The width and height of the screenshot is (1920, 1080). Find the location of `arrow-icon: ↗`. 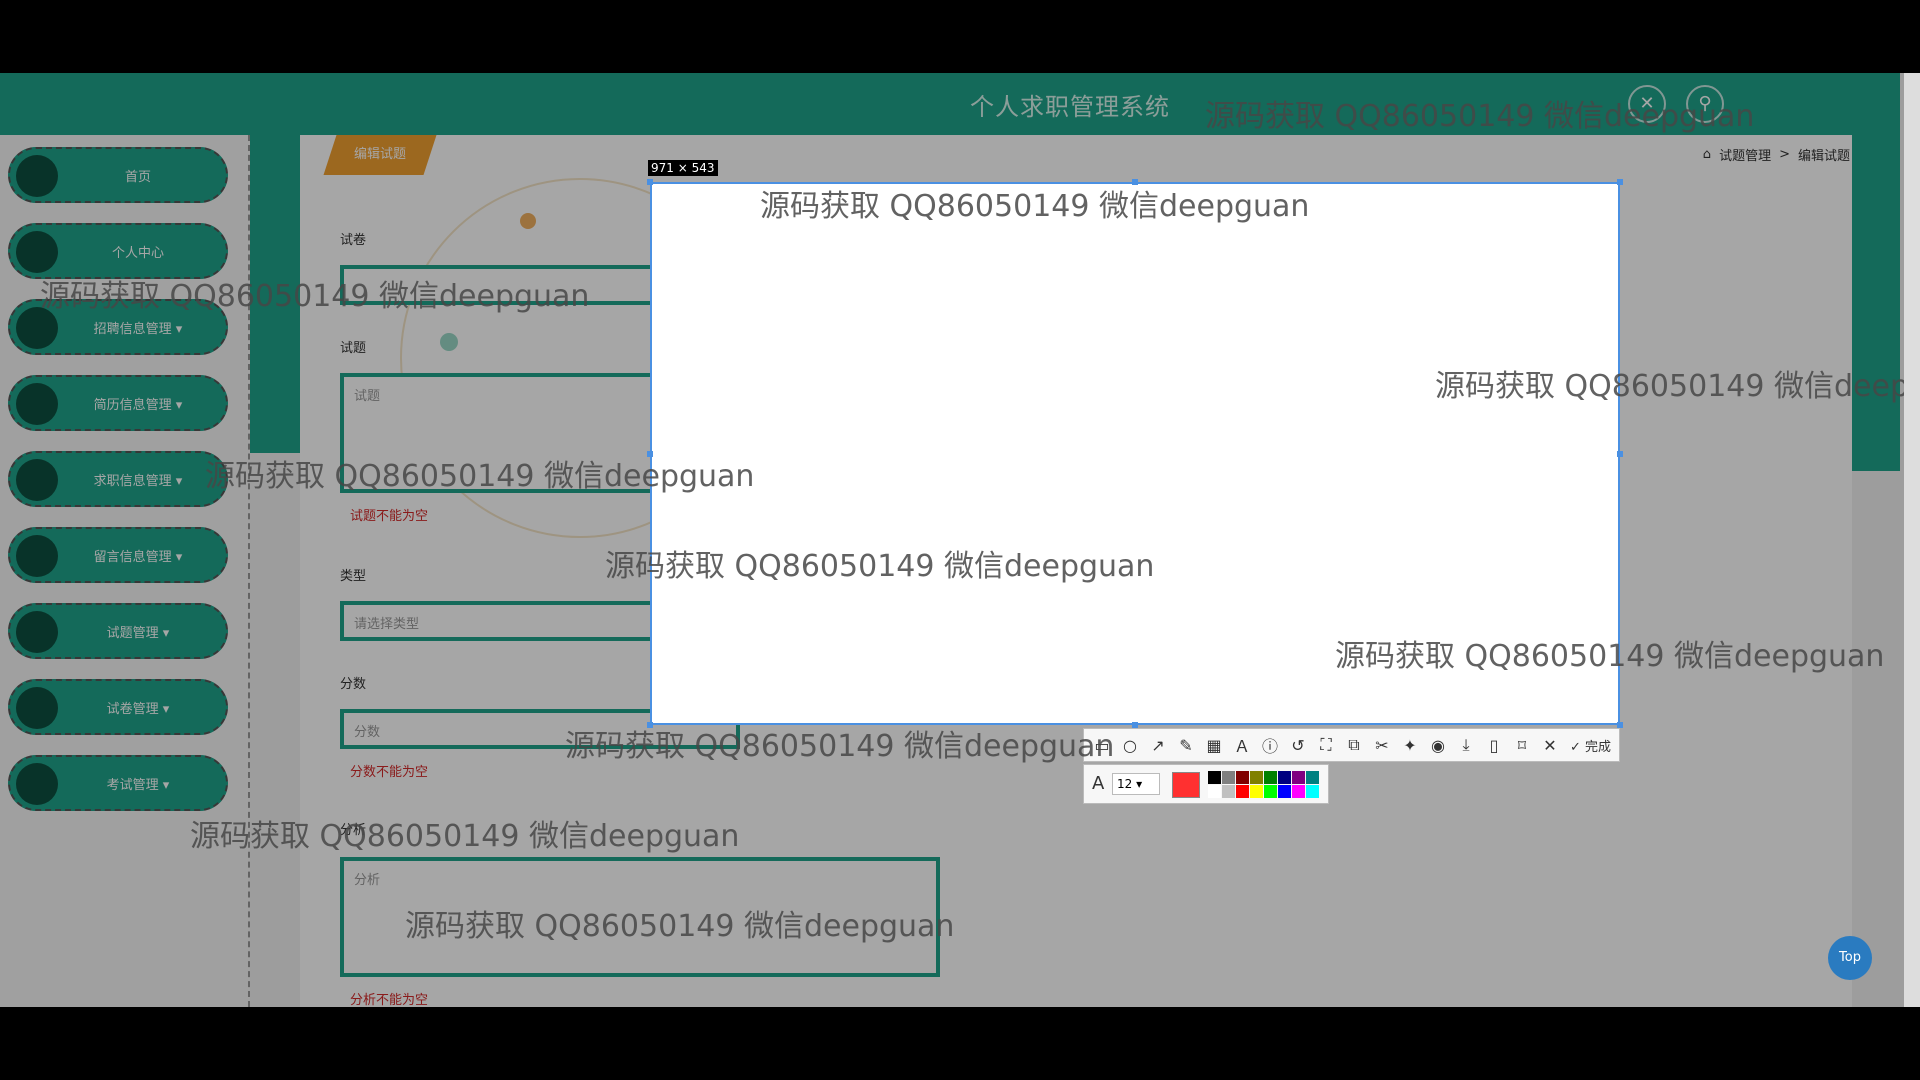

arrow-icon: ↗ is located at coordinates (1158, 745).